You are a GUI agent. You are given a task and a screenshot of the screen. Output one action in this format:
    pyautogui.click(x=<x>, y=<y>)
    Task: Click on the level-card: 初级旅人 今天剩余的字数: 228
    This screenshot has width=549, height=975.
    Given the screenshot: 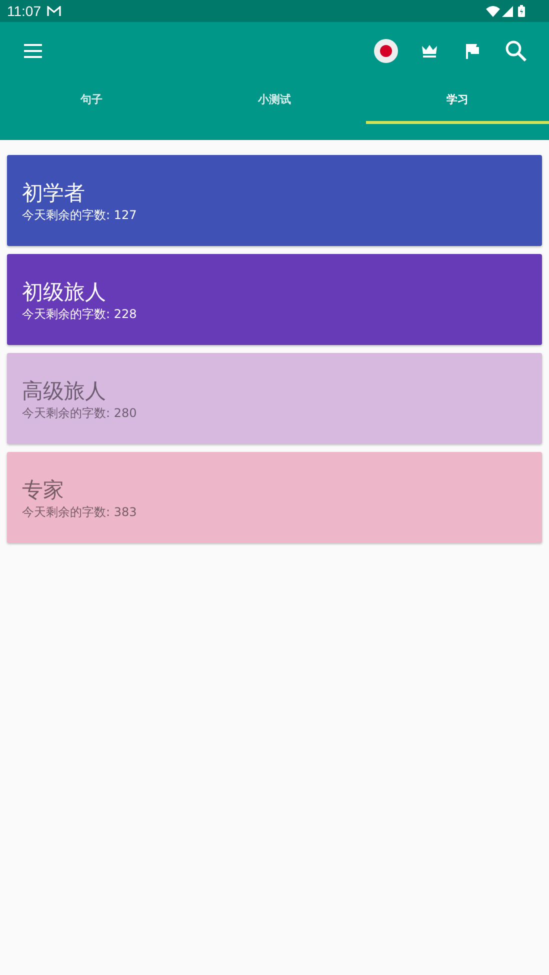 What is the action you would take?
    pyautogui.click(x=274, y=299)
    